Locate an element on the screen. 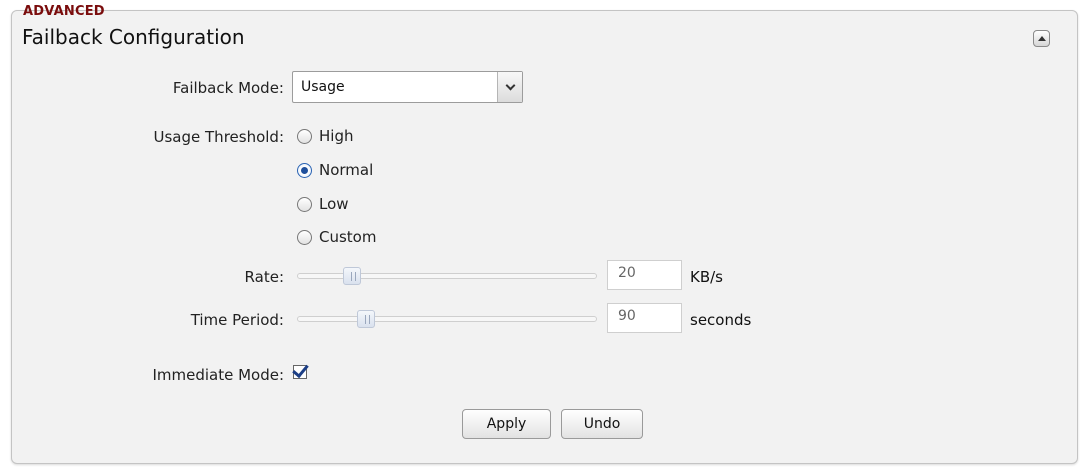 The width and height of the screenshot is (1090, 473). time-period-slider-track is located at coordinates (447, 319).